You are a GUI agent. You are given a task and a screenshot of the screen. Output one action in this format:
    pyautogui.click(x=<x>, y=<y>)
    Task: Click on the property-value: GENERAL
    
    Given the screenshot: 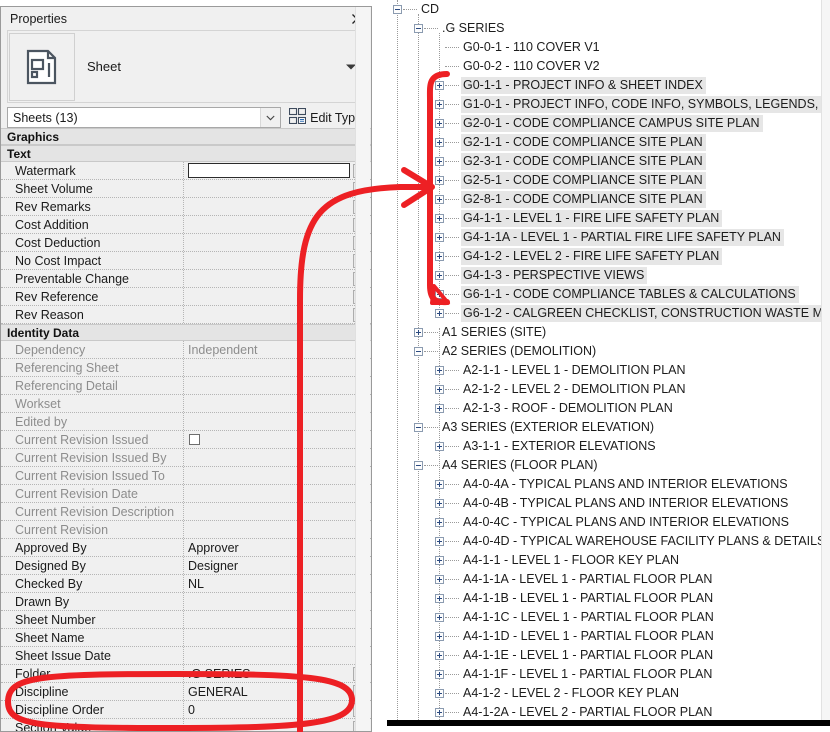 What is the action you would take?
    pyautogui.click(x=267, y=691)
    